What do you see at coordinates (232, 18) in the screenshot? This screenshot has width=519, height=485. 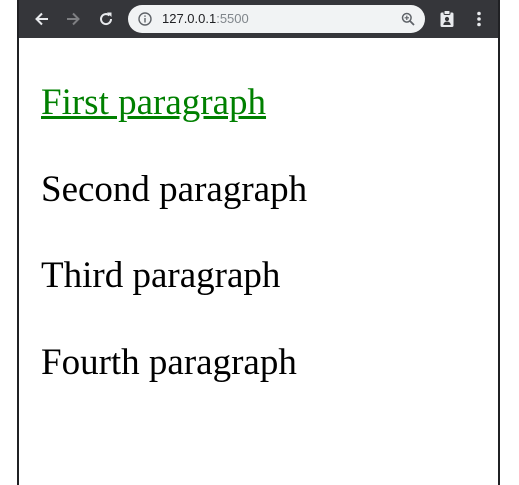 I see `url-port: :5500` at bounding box center [232, 18].